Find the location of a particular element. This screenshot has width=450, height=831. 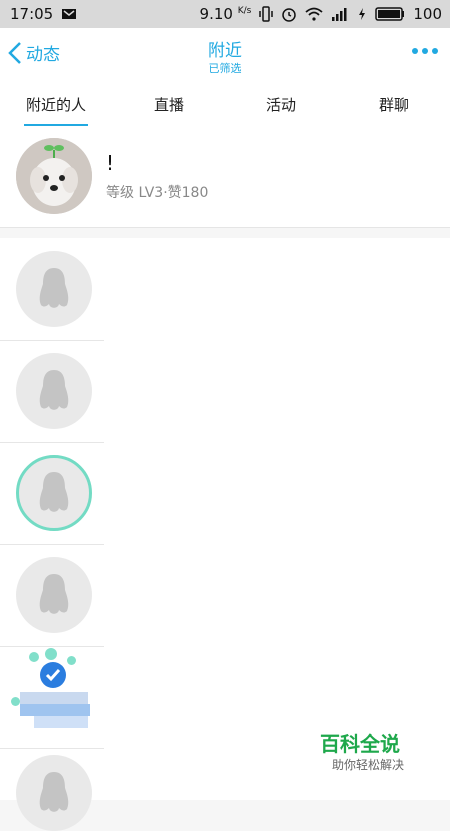

page-title: 附近 is located at coordinates (225, 51).